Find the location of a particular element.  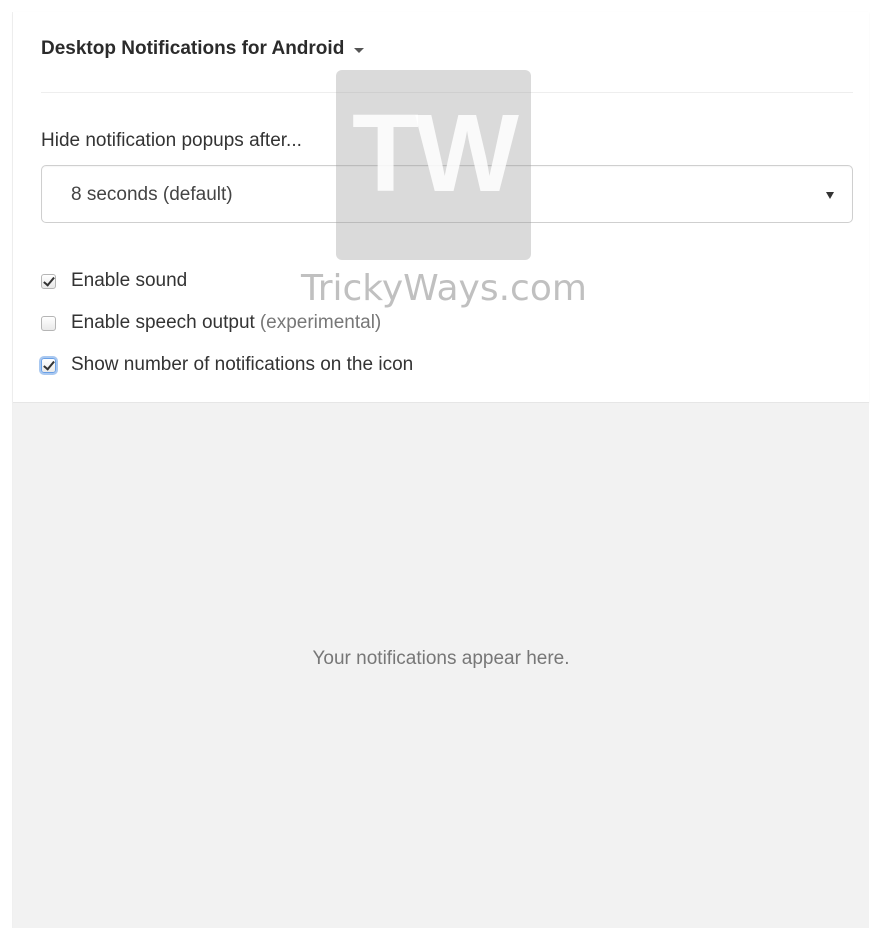

popup-timeout-value: 8 seconds (default) is located at coordinates (152, 194).